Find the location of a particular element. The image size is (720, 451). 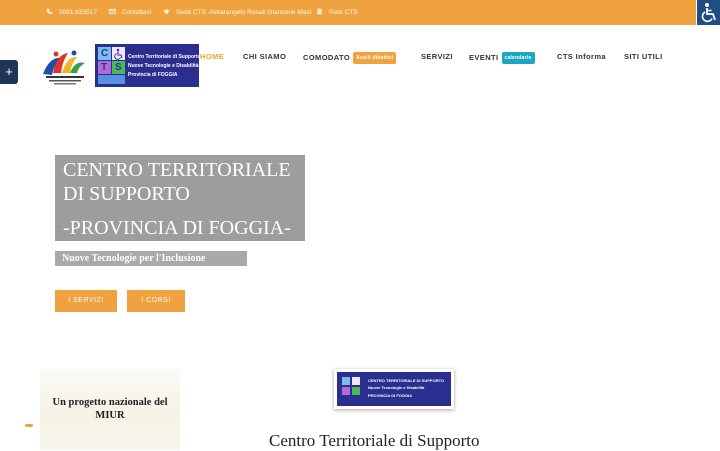

cts-logo-line3: Provincia di FOGGIA is located at coordinates (153, 75).